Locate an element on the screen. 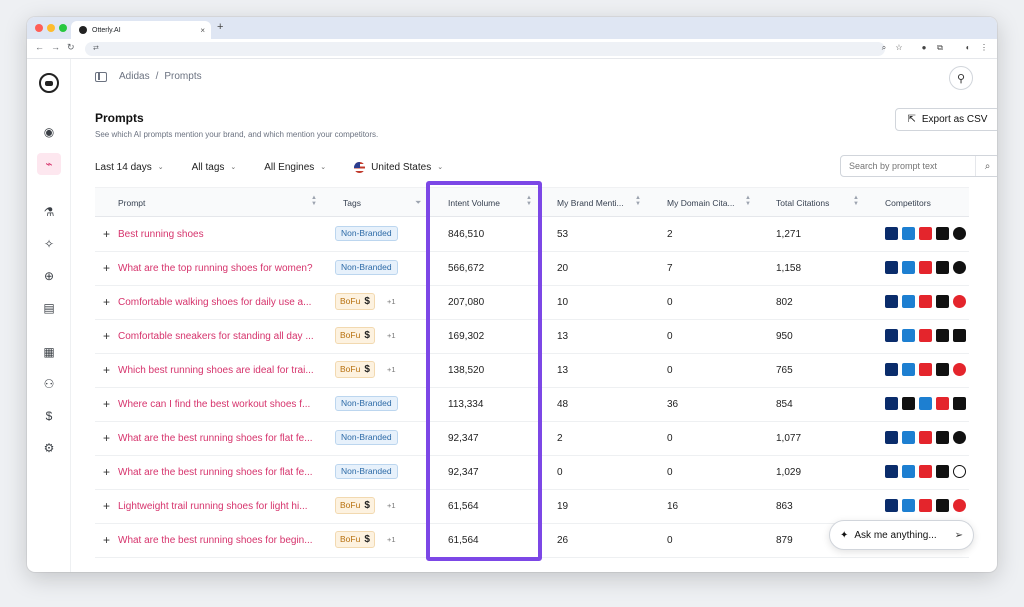 The height and width of the screenshot is (607, 1024). date-range-select: Last 14 days ⌄ is located at coordinates (129, 167).